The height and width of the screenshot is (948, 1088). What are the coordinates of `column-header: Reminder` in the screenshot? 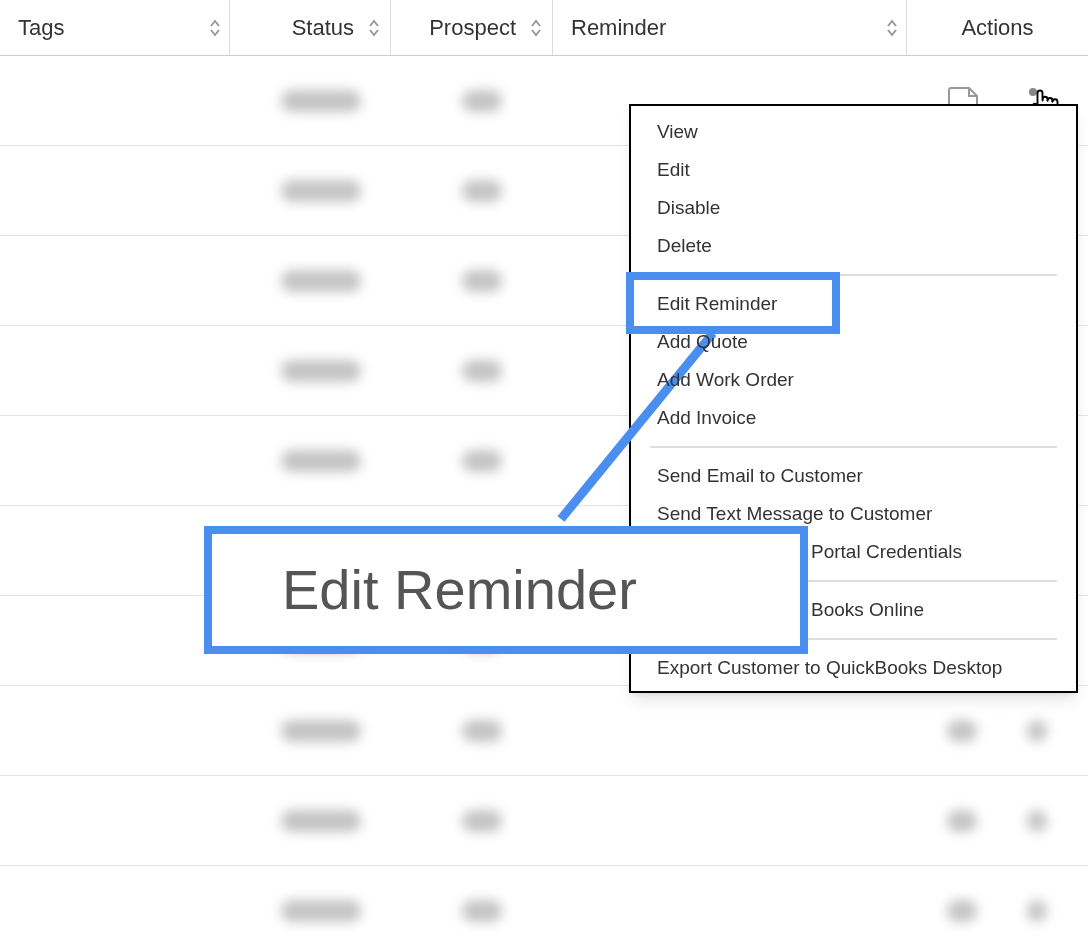 It's located at (730, 27).